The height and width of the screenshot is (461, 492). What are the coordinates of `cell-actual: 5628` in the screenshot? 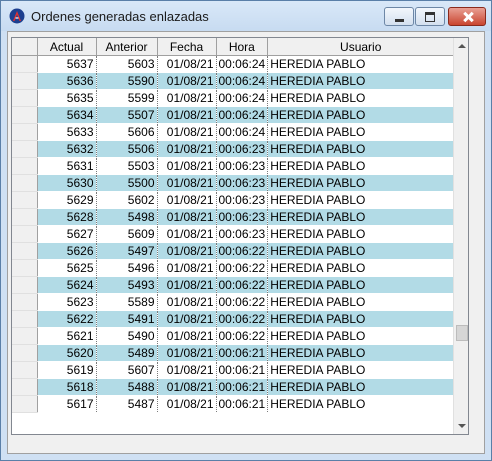 It's located at (67, 217).